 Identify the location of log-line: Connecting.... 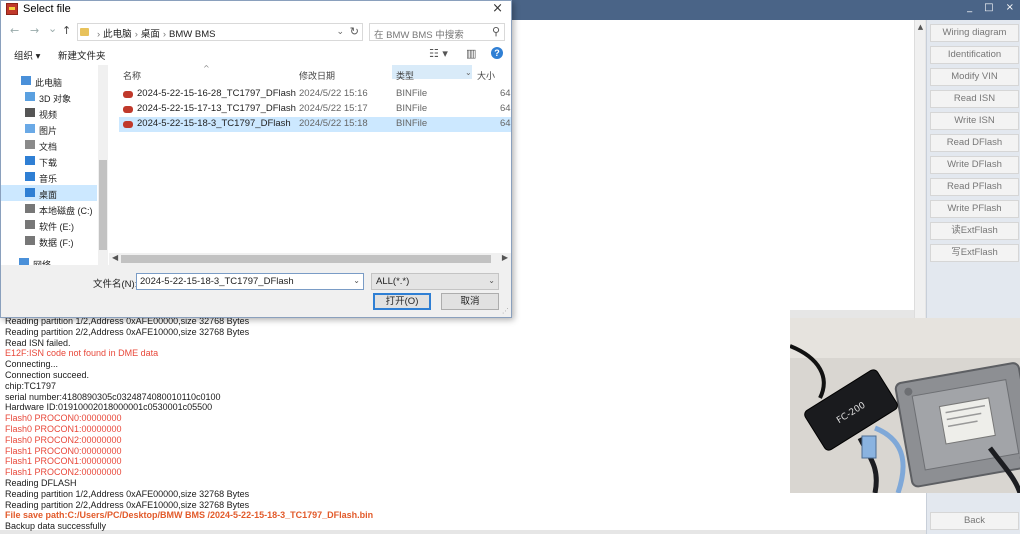
(32, 364).